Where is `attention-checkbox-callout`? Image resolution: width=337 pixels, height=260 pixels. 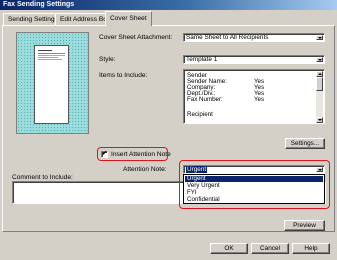
attention-checkbox-callout is located at coordinates (132, 154).